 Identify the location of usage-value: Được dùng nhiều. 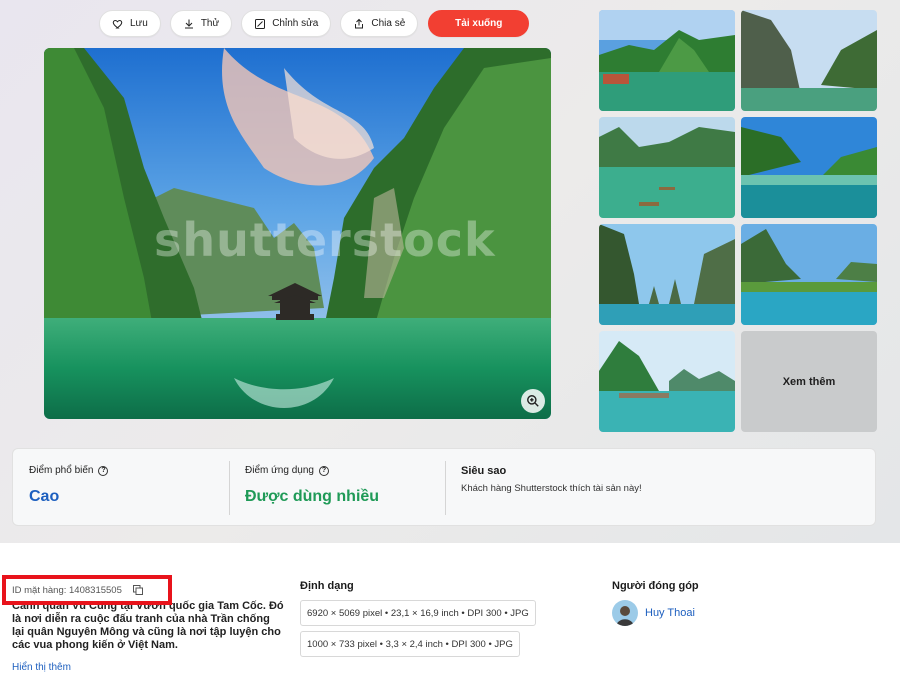
(312, 496).